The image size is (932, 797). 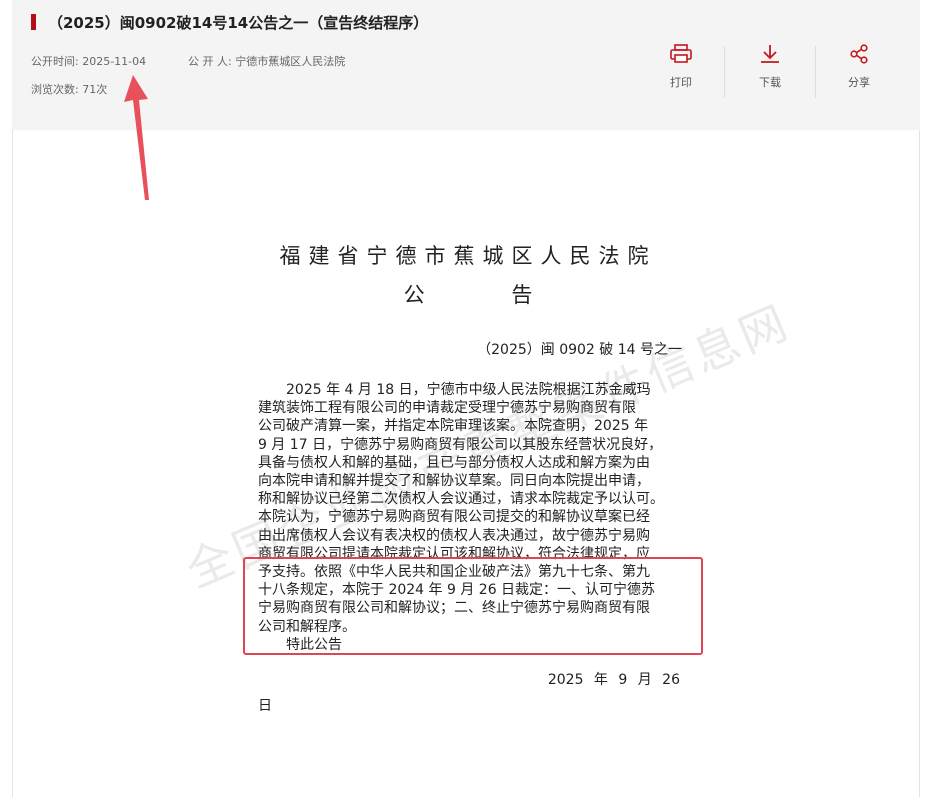 I want to click on publisher: 公 开 人: 宁德市蕉城区人民法院, so click(x=266, y=61).